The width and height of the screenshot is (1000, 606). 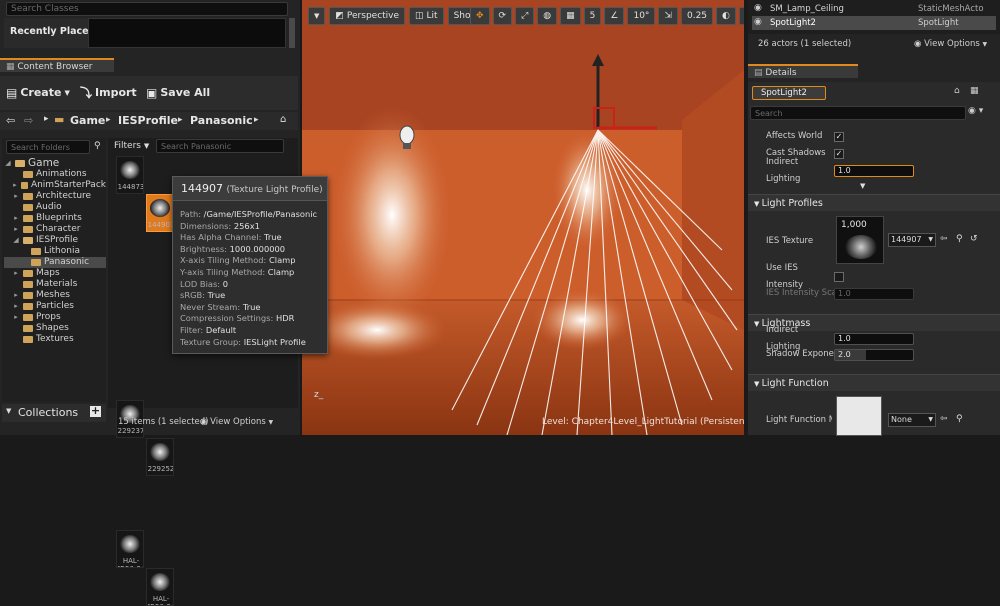 What do you see at coordinates (874, 338) in the screenshot?
I see `lm-indirect-lighting-field: 1.0` at bounding box center [874, 338].